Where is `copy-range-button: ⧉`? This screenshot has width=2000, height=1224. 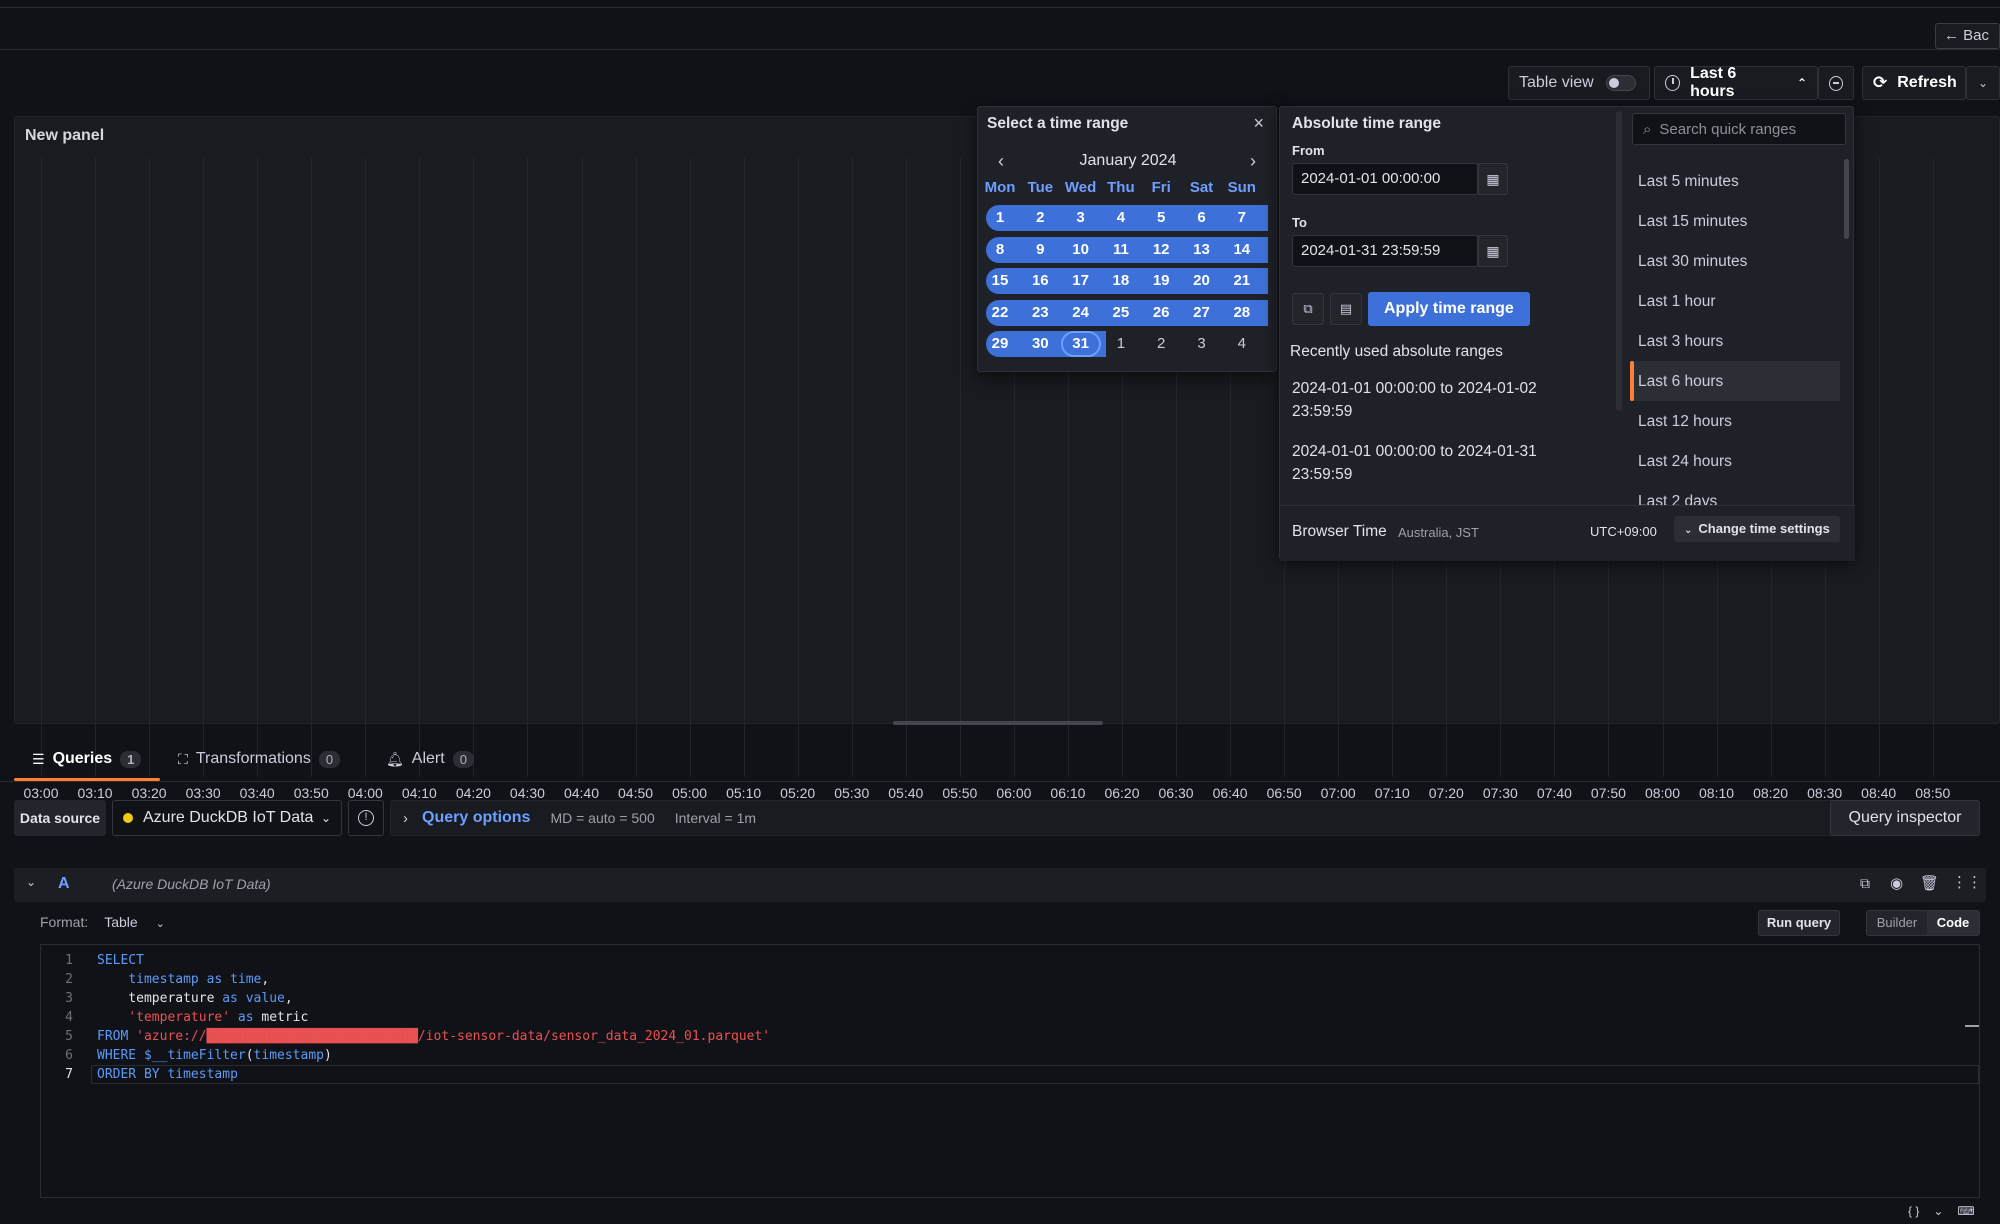 copy-range-button: ⧉ is located at coordinates (1308, 309).